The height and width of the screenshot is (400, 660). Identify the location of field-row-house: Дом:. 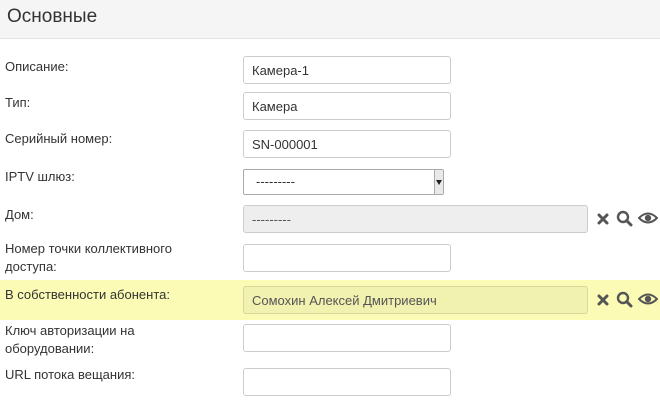
(330, 220).